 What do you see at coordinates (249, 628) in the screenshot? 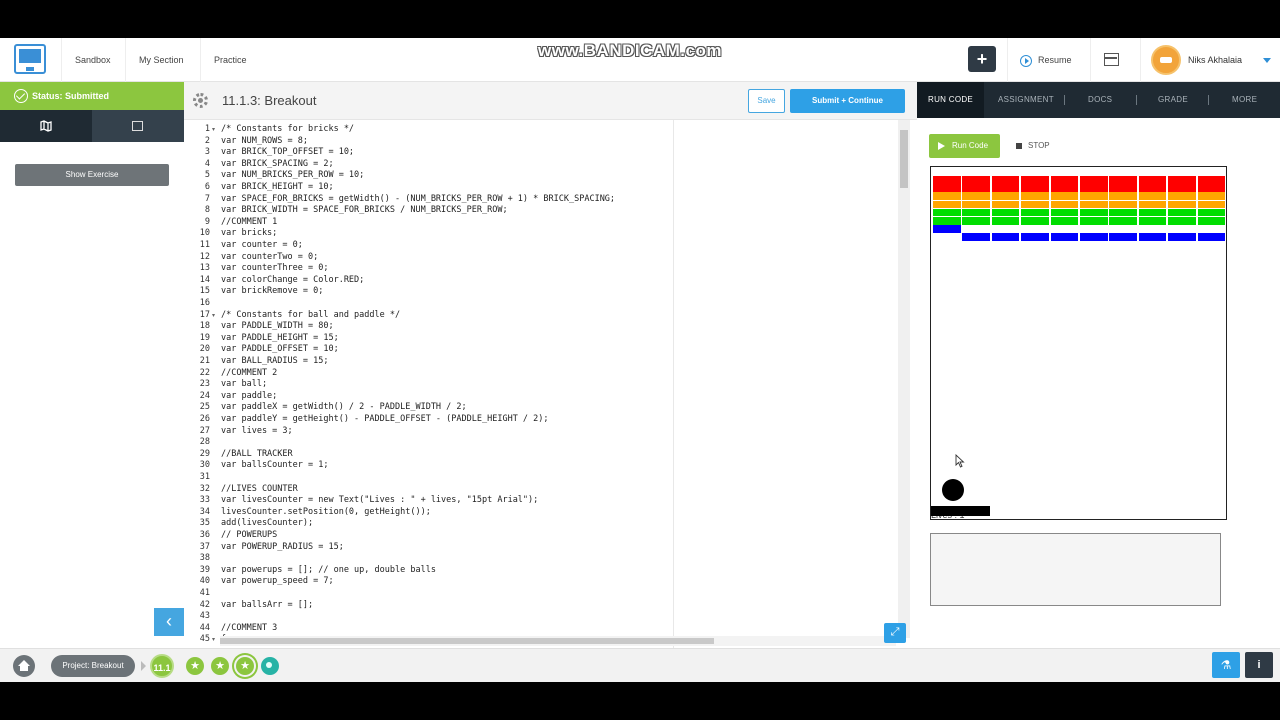
I see `code-line: //COMMENT 3` at bounding box center [249, 628].